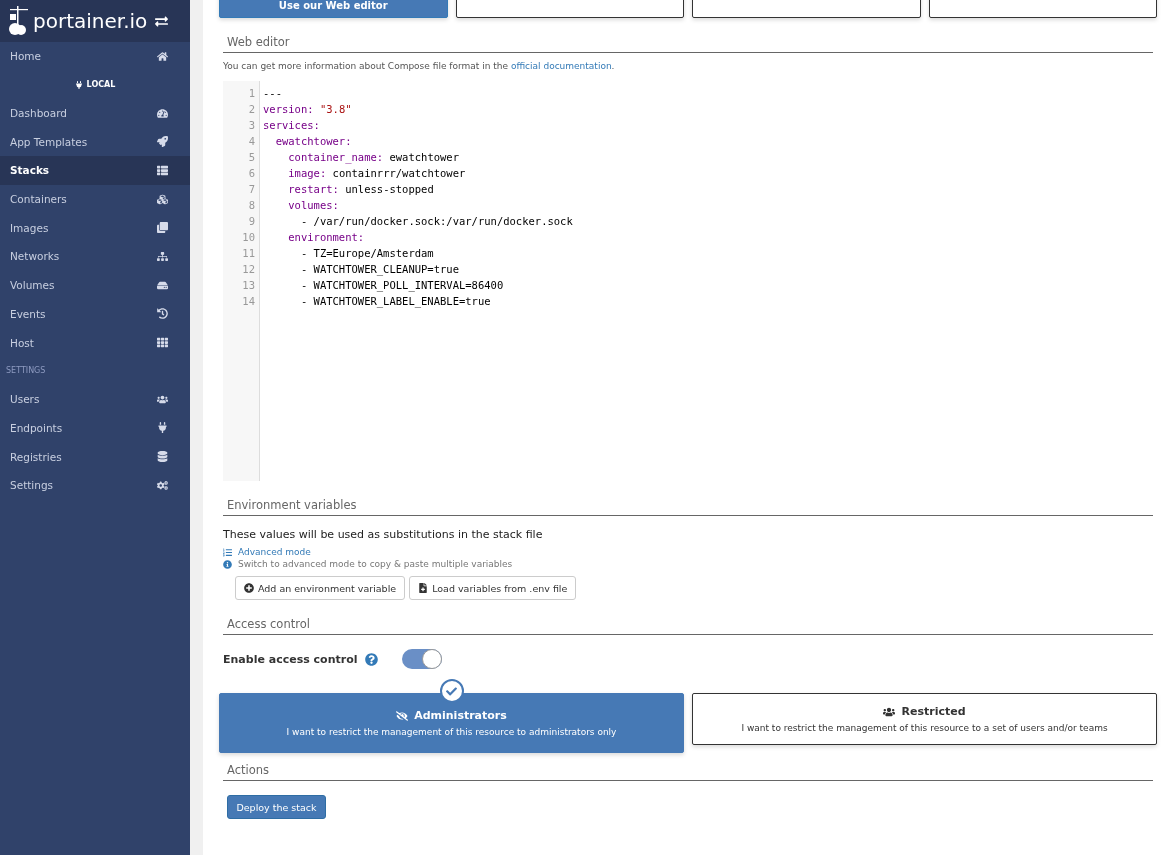  I want to click on drive-icon, so click(162, 285).